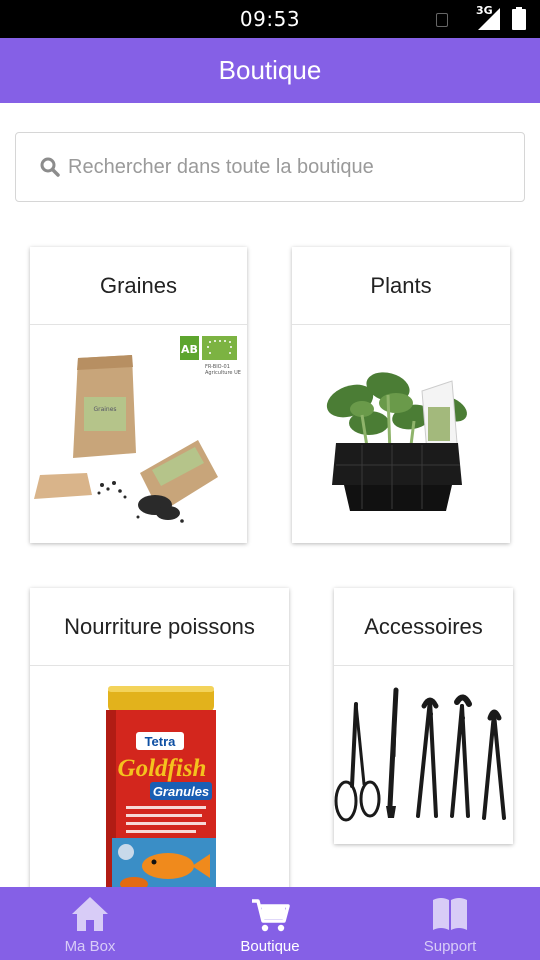 This screenshot has height=960, width=540. I want to click on bottom-navigation: Ma Box Boutique Support, so click(270, 923).